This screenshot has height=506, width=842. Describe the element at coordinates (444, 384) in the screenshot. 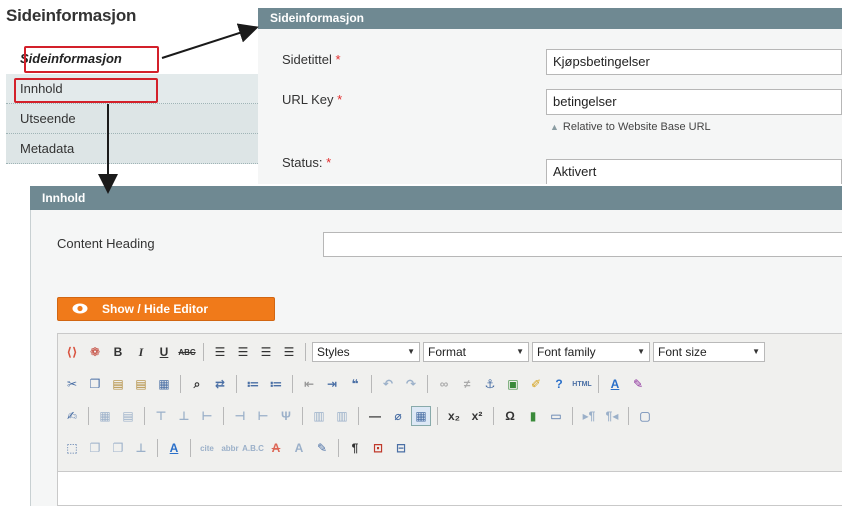

I see `link-icon: ∞` at that location.